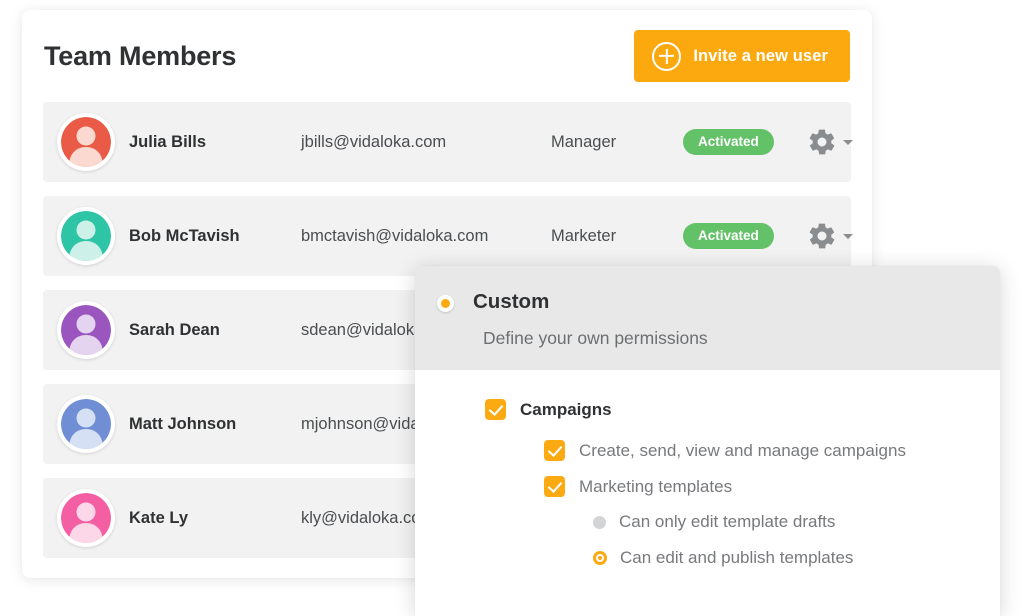  What do you see at coordinates (742, 486) in the screenshot?
I see `checkbox-row-marketing-templates: Marketing templates` at bounding box center [742, 486].